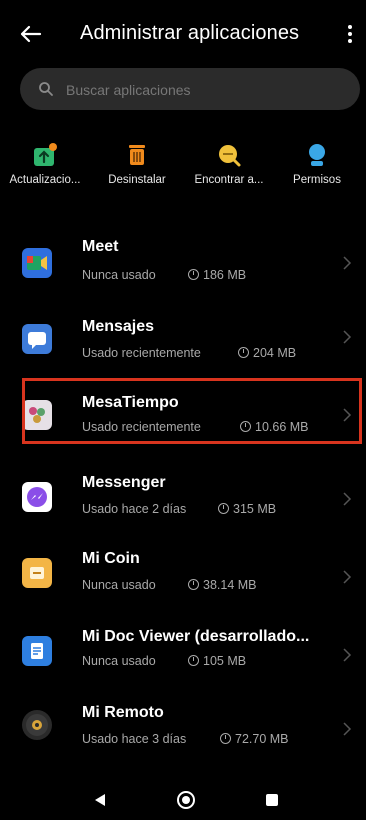 This screenshot has width=366, height=820. I want to click on list-item-mi-remoto: Mi Remoto Usado hace 3 días 72.70 MB, so click(183, 727).